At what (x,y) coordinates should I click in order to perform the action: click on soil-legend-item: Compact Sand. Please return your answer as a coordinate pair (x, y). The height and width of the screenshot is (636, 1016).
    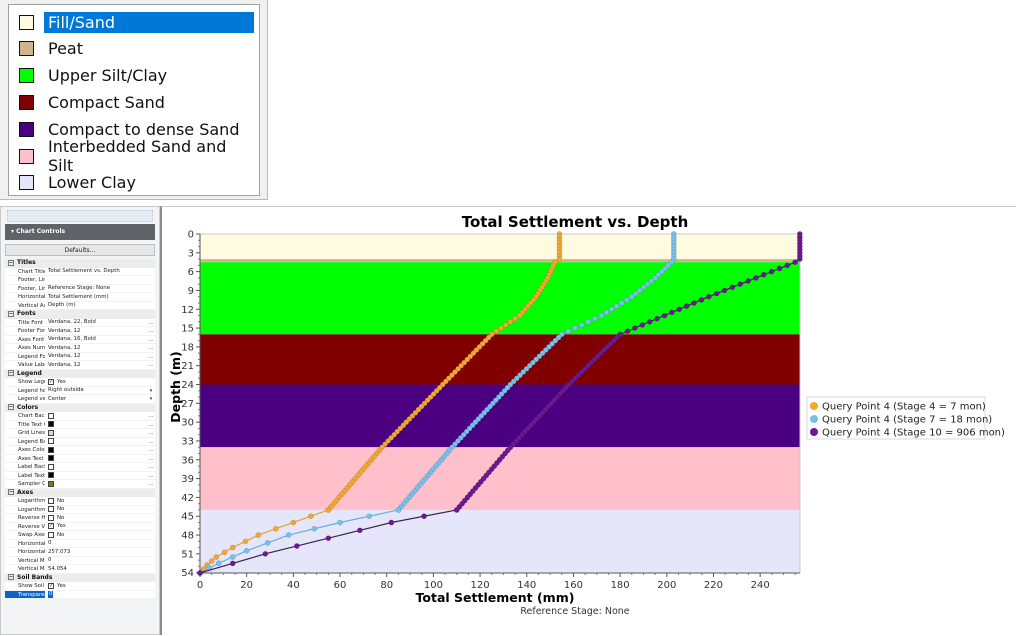
    Looking at the image, I should click on (94, 102).